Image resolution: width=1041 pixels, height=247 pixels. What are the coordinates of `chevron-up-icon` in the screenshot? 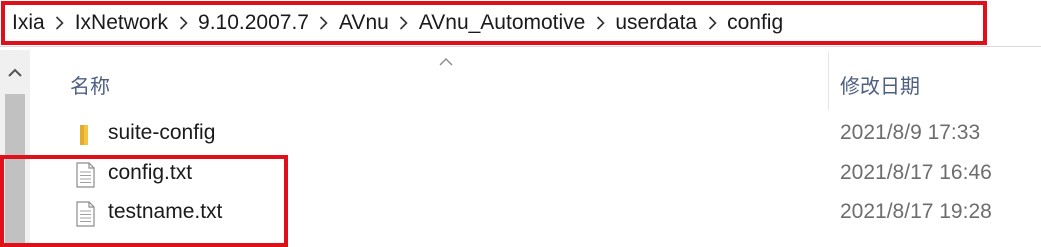 It's located at (15, 72).